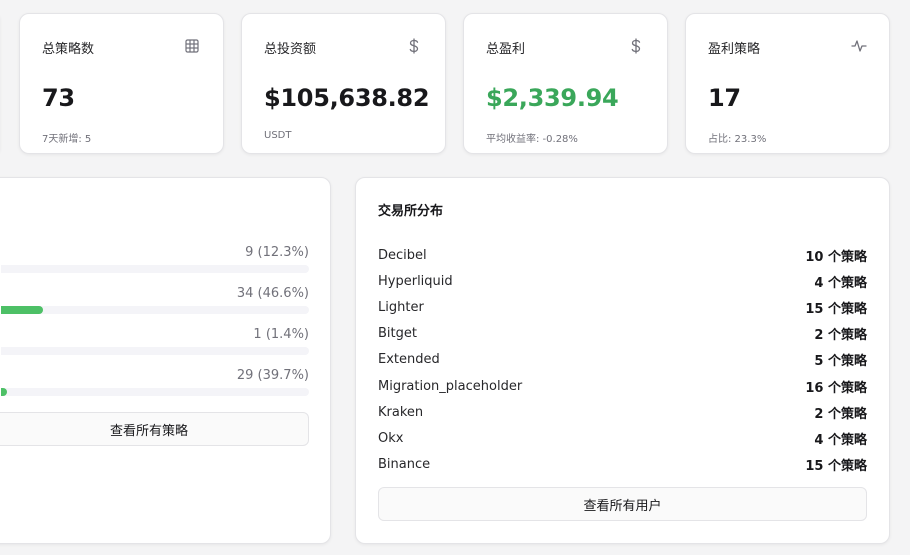 The image size is (910, 555). Describe the element at coordinates (622, 438) in the screenshot. I see `exchange-list-item: Okx 4 个策略` at that location.